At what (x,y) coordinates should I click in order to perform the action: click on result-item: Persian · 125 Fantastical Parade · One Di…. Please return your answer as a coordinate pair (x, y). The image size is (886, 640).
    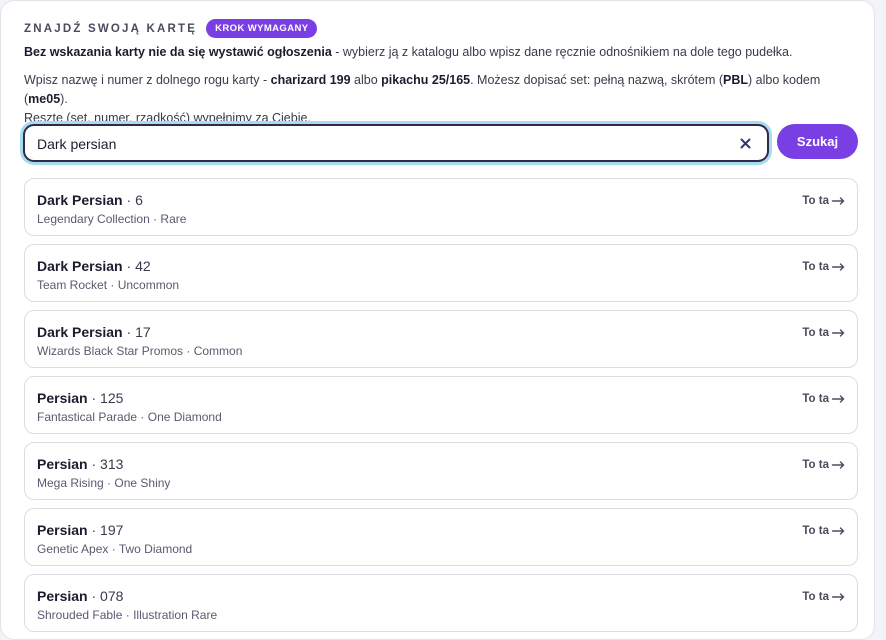
    Looking at the image, I should click on (441, 405).